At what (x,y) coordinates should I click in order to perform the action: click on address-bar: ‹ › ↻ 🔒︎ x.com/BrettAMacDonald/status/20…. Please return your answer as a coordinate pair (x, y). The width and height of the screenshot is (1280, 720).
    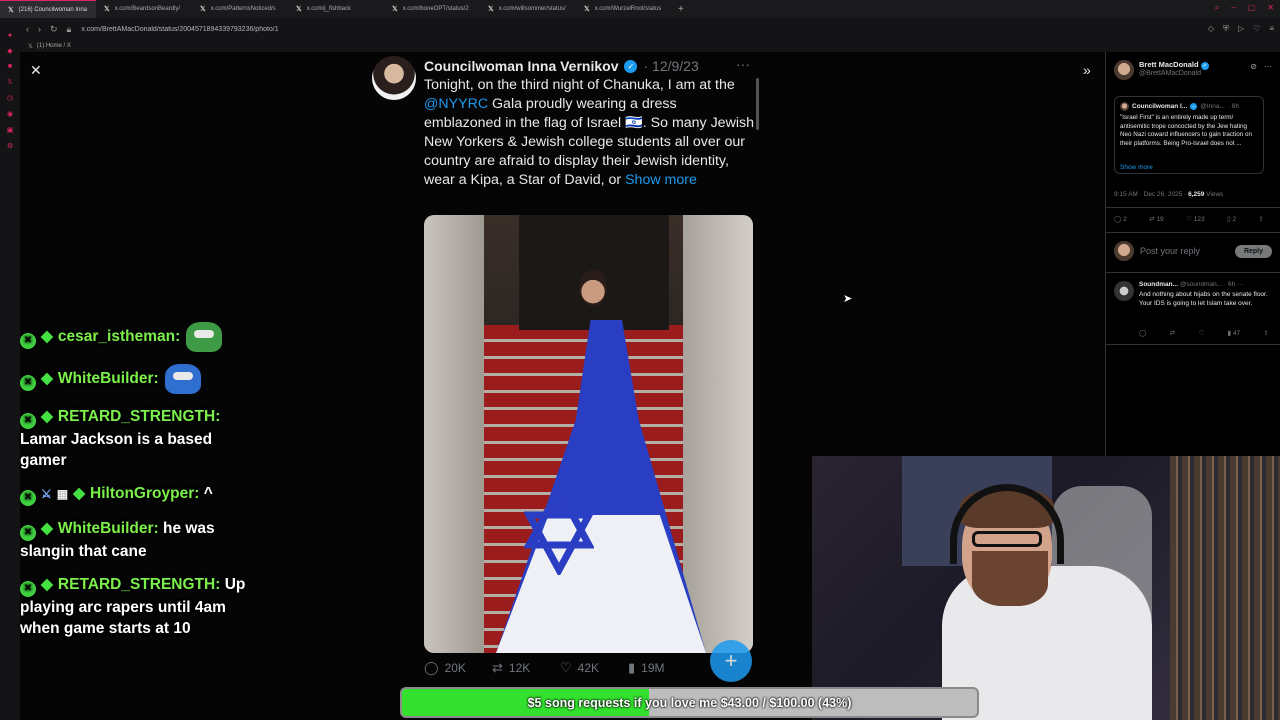
    Looking at the image, I should click on (650, 29).